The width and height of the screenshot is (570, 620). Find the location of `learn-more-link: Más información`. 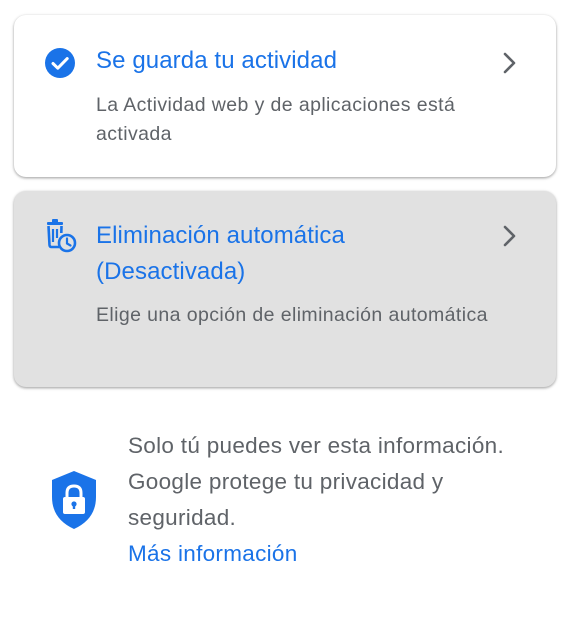

learn-more-link: Más información is located at coordinates (328, 554).